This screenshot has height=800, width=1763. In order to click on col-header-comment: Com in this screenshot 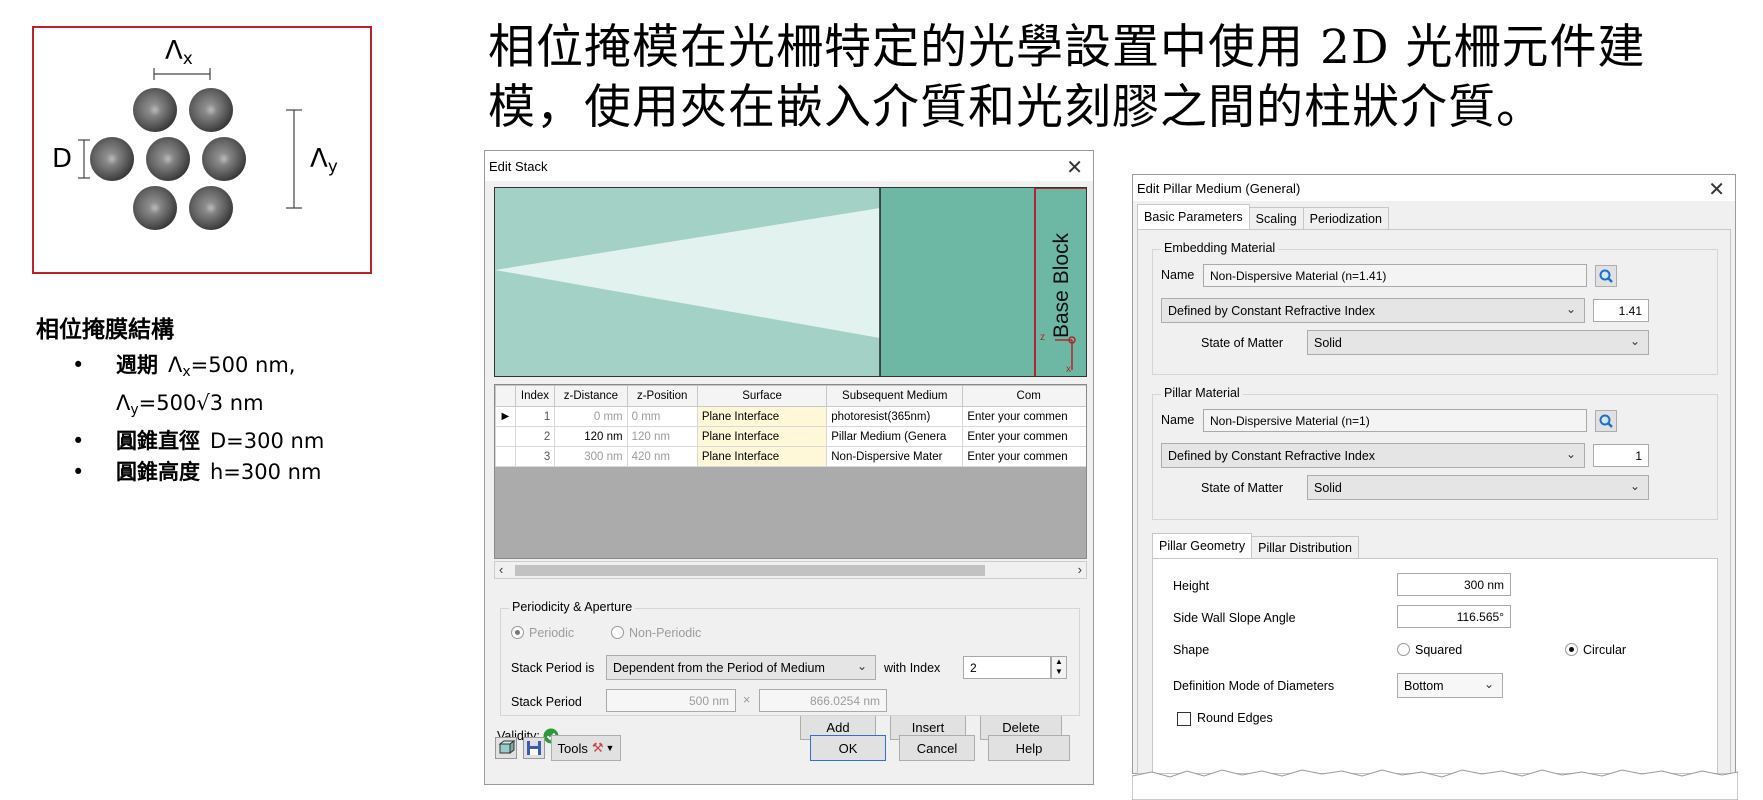, I will do `click(1024, 396)`.